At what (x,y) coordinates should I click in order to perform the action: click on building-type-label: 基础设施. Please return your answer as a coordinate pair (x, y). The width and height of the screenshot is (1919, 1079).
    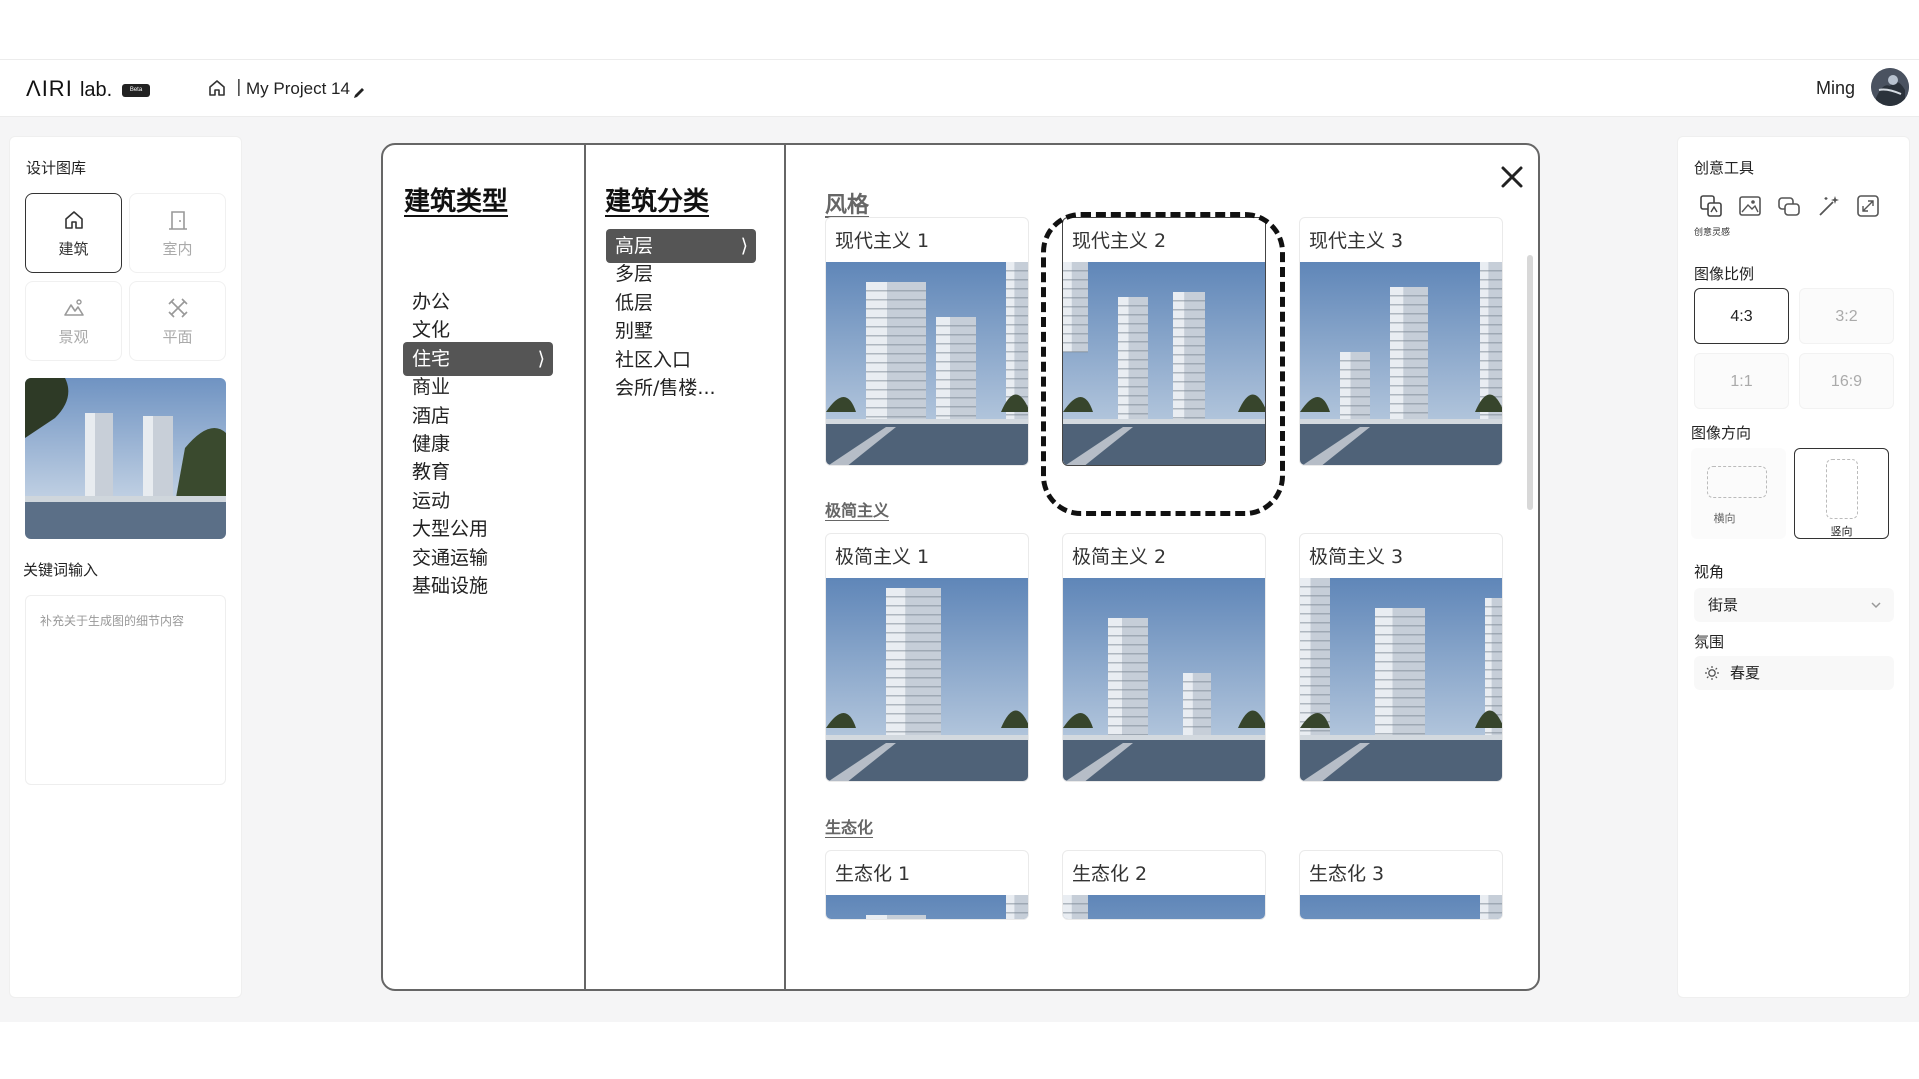
    Looking at the image, I should click on (450, 586).